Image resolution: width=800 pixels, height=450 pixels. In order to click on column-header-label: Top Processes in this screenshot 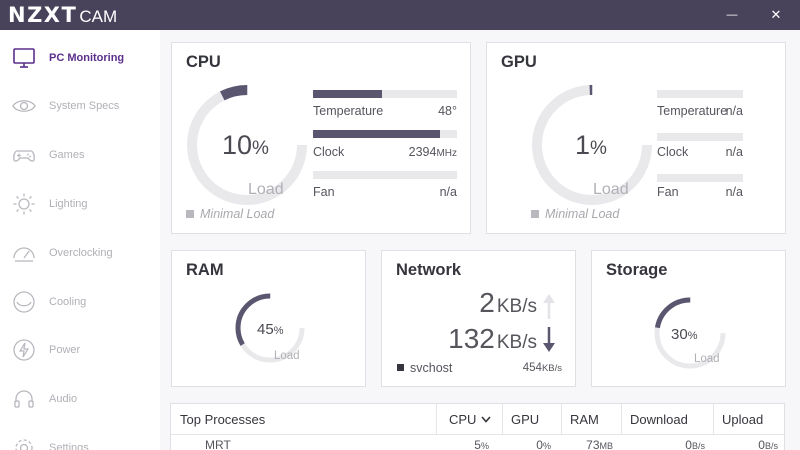, I will do `click(223, 419)`.